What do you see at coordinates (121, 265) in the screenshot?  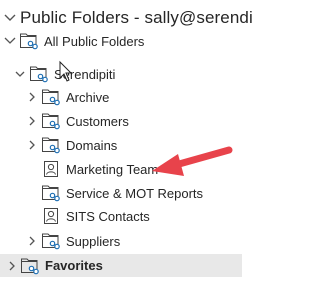 I see `favorites-header: Favorites` at bounding box center [121, 265].